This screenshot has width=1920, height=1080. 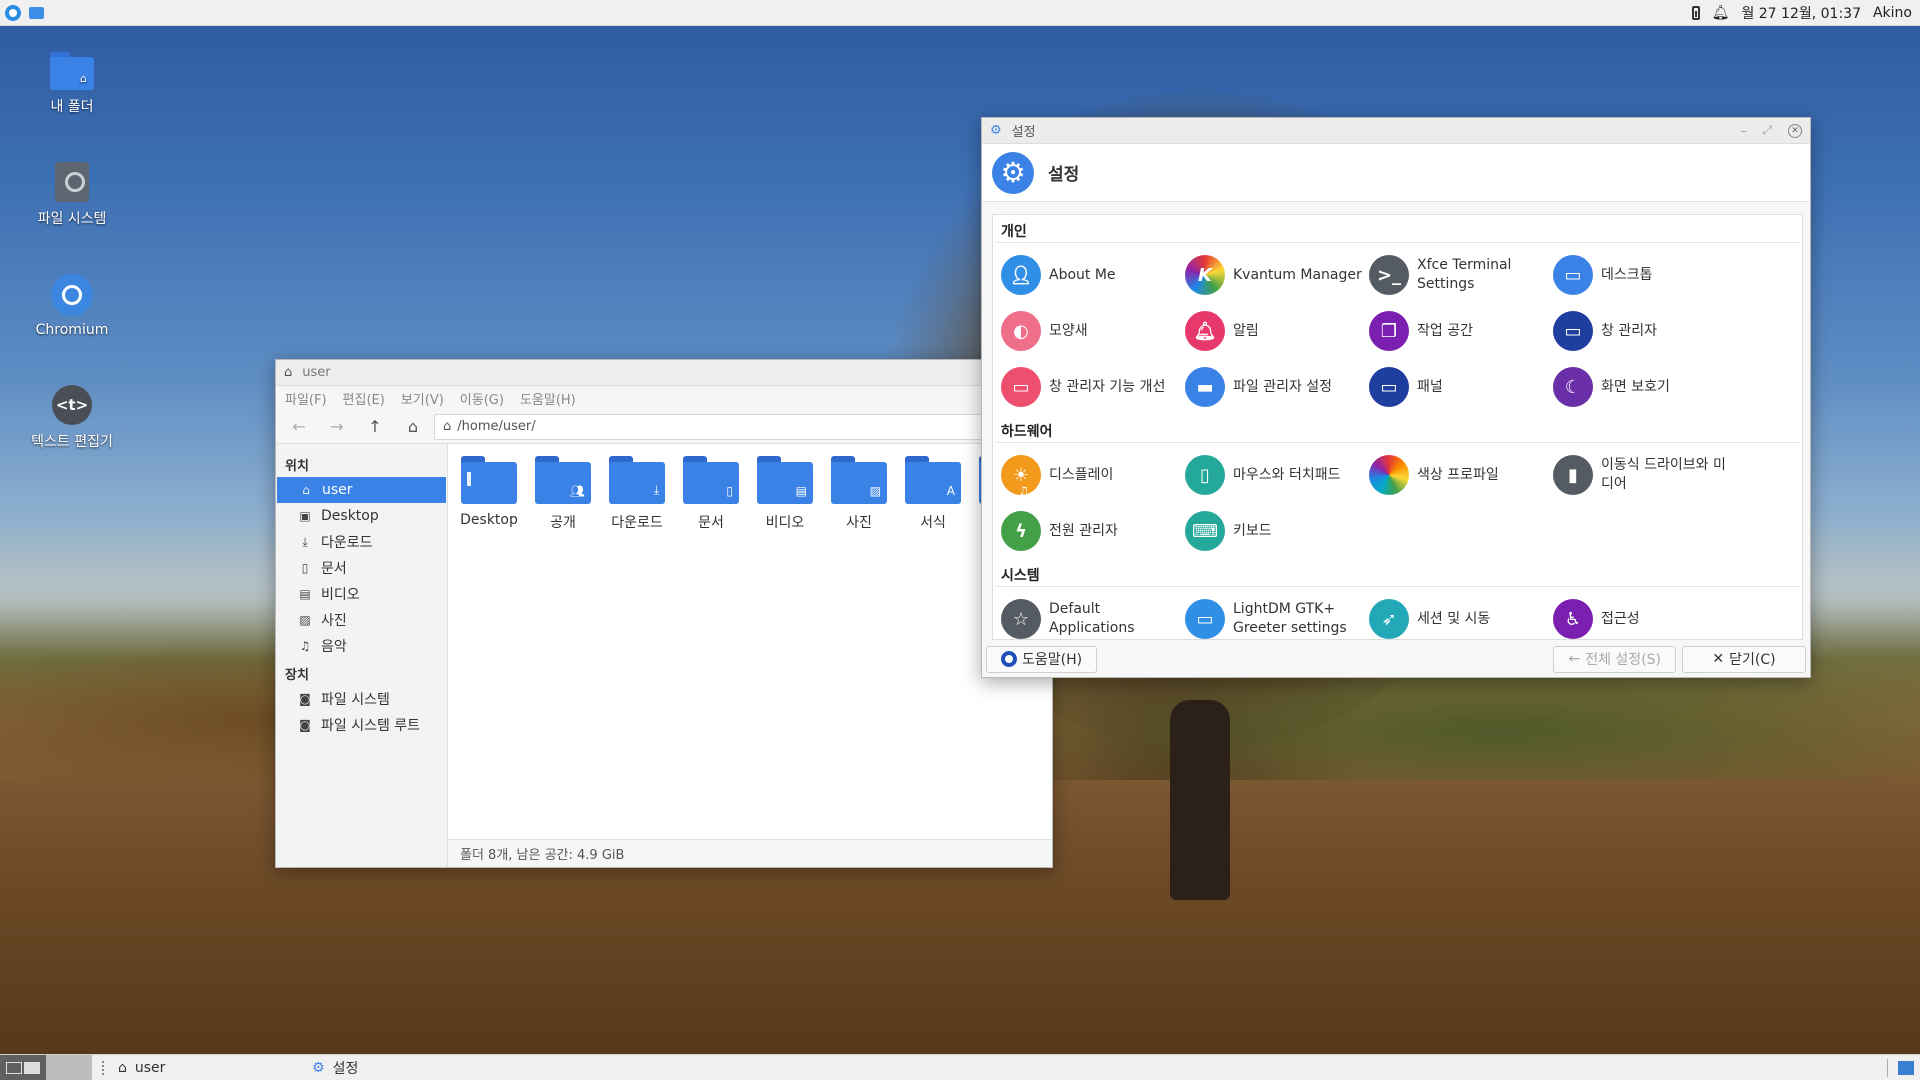 I want to click on menu-edit: 편집(E), so click(x=364, y=398).